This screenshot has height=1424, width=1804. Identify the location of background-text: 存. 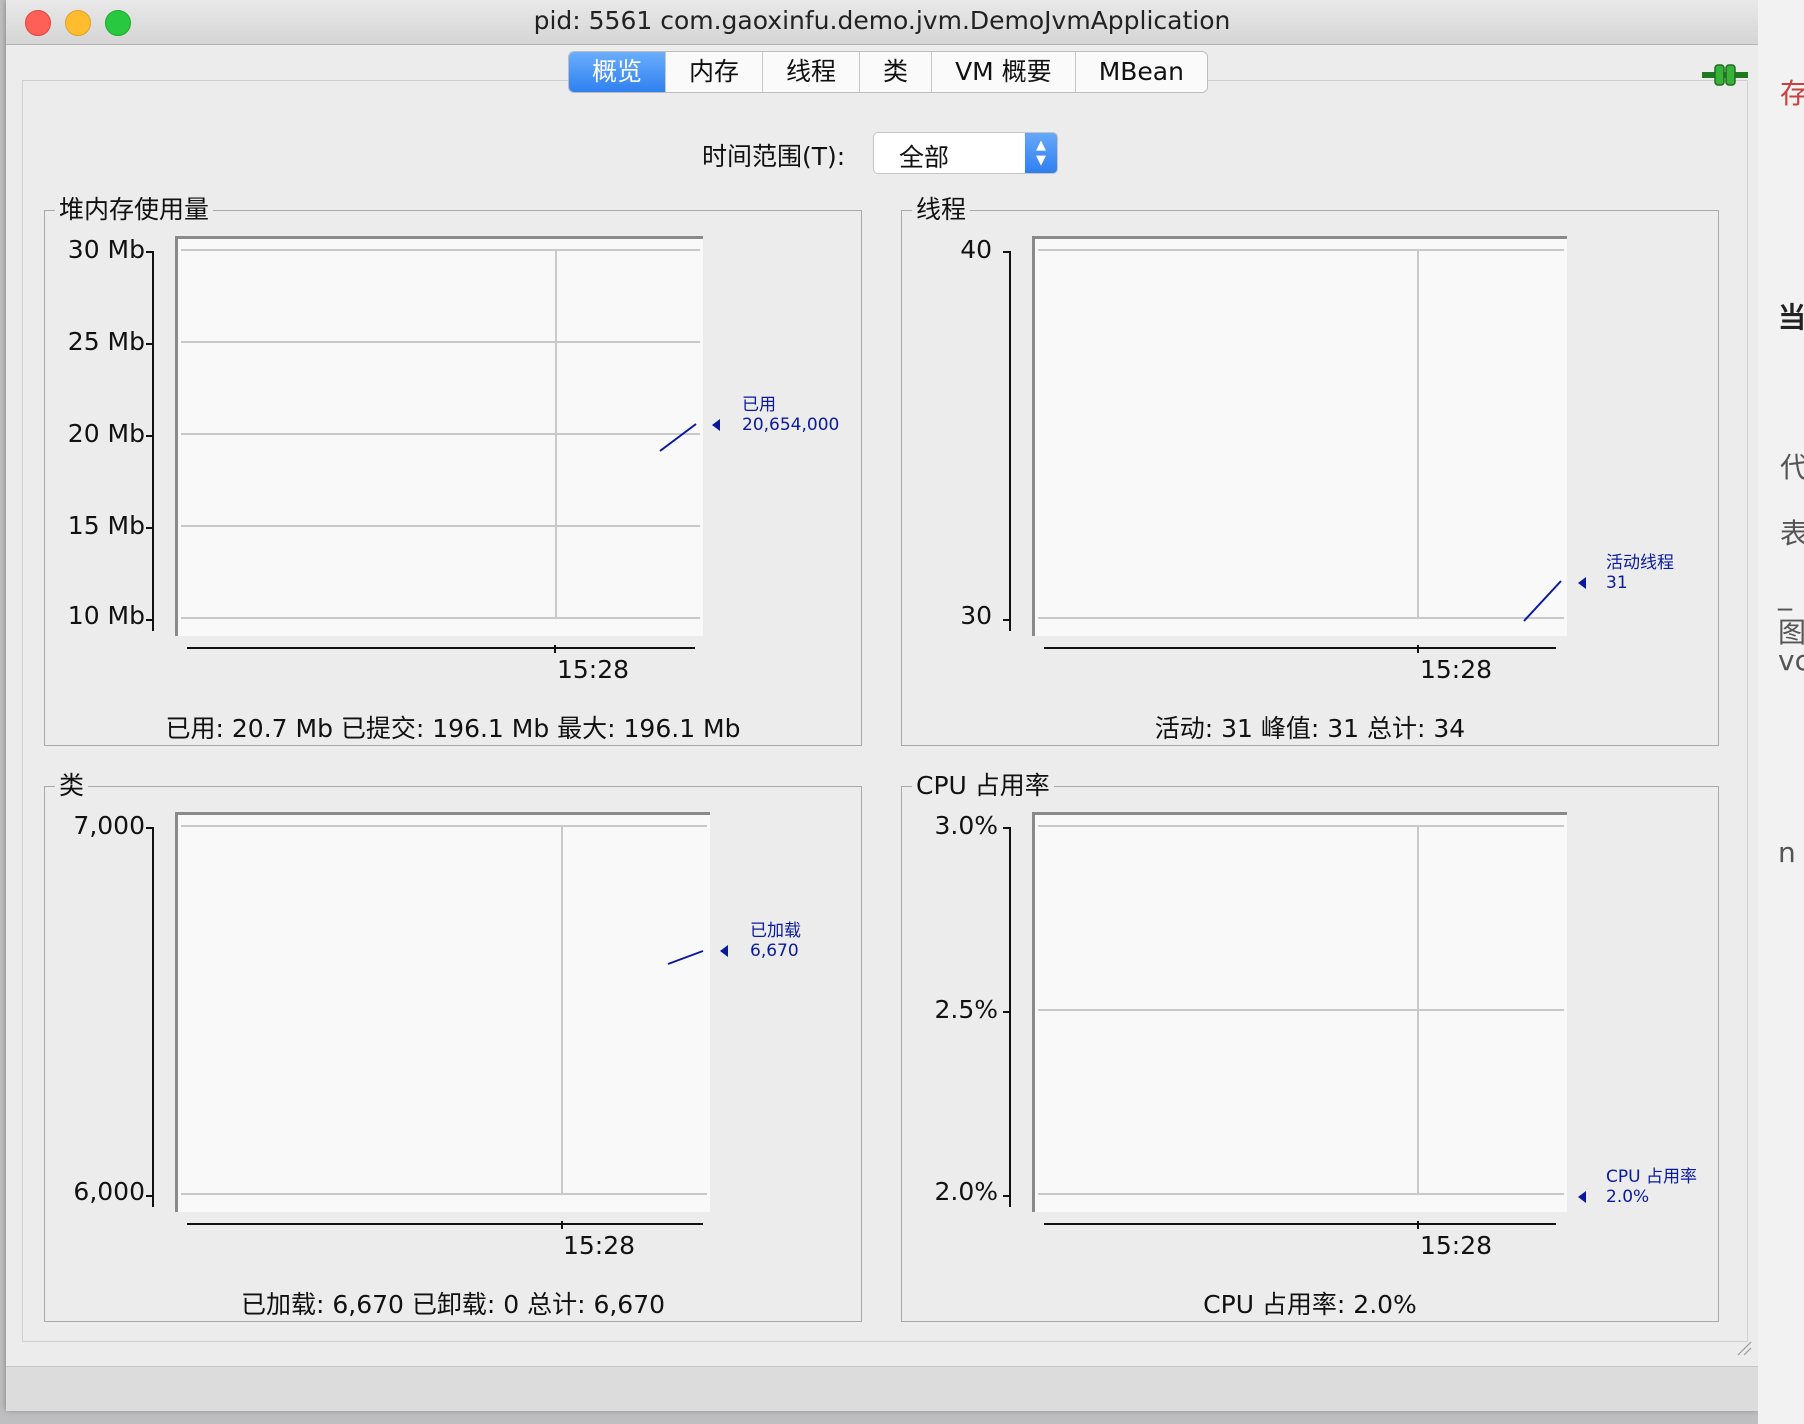
(1792, 93).